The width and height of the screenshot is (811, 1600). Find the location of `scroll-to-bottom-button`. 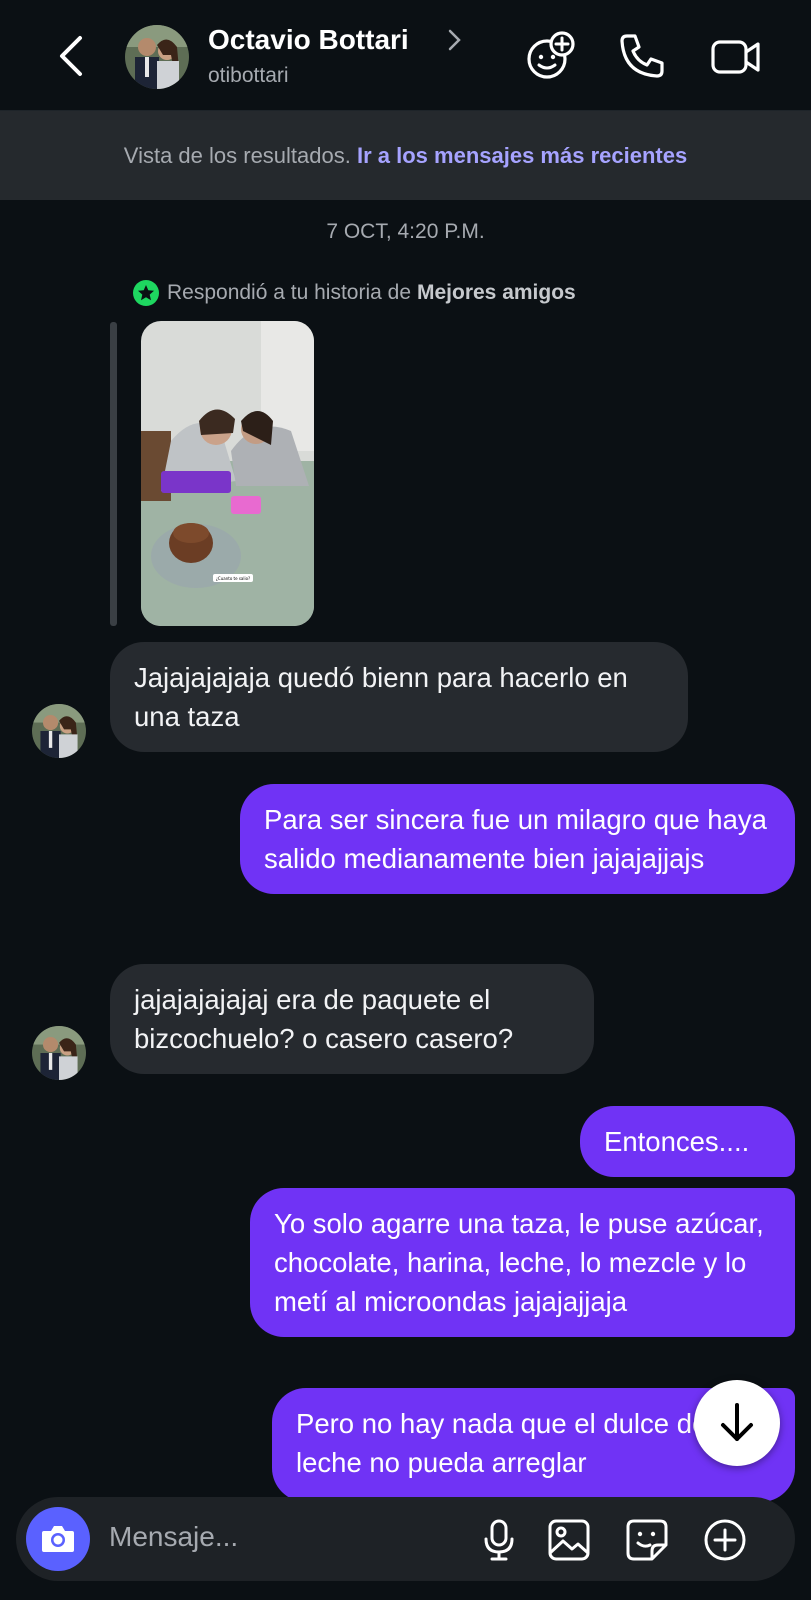

scroll-to-bottom-button is located at coordinates (737, 1423).